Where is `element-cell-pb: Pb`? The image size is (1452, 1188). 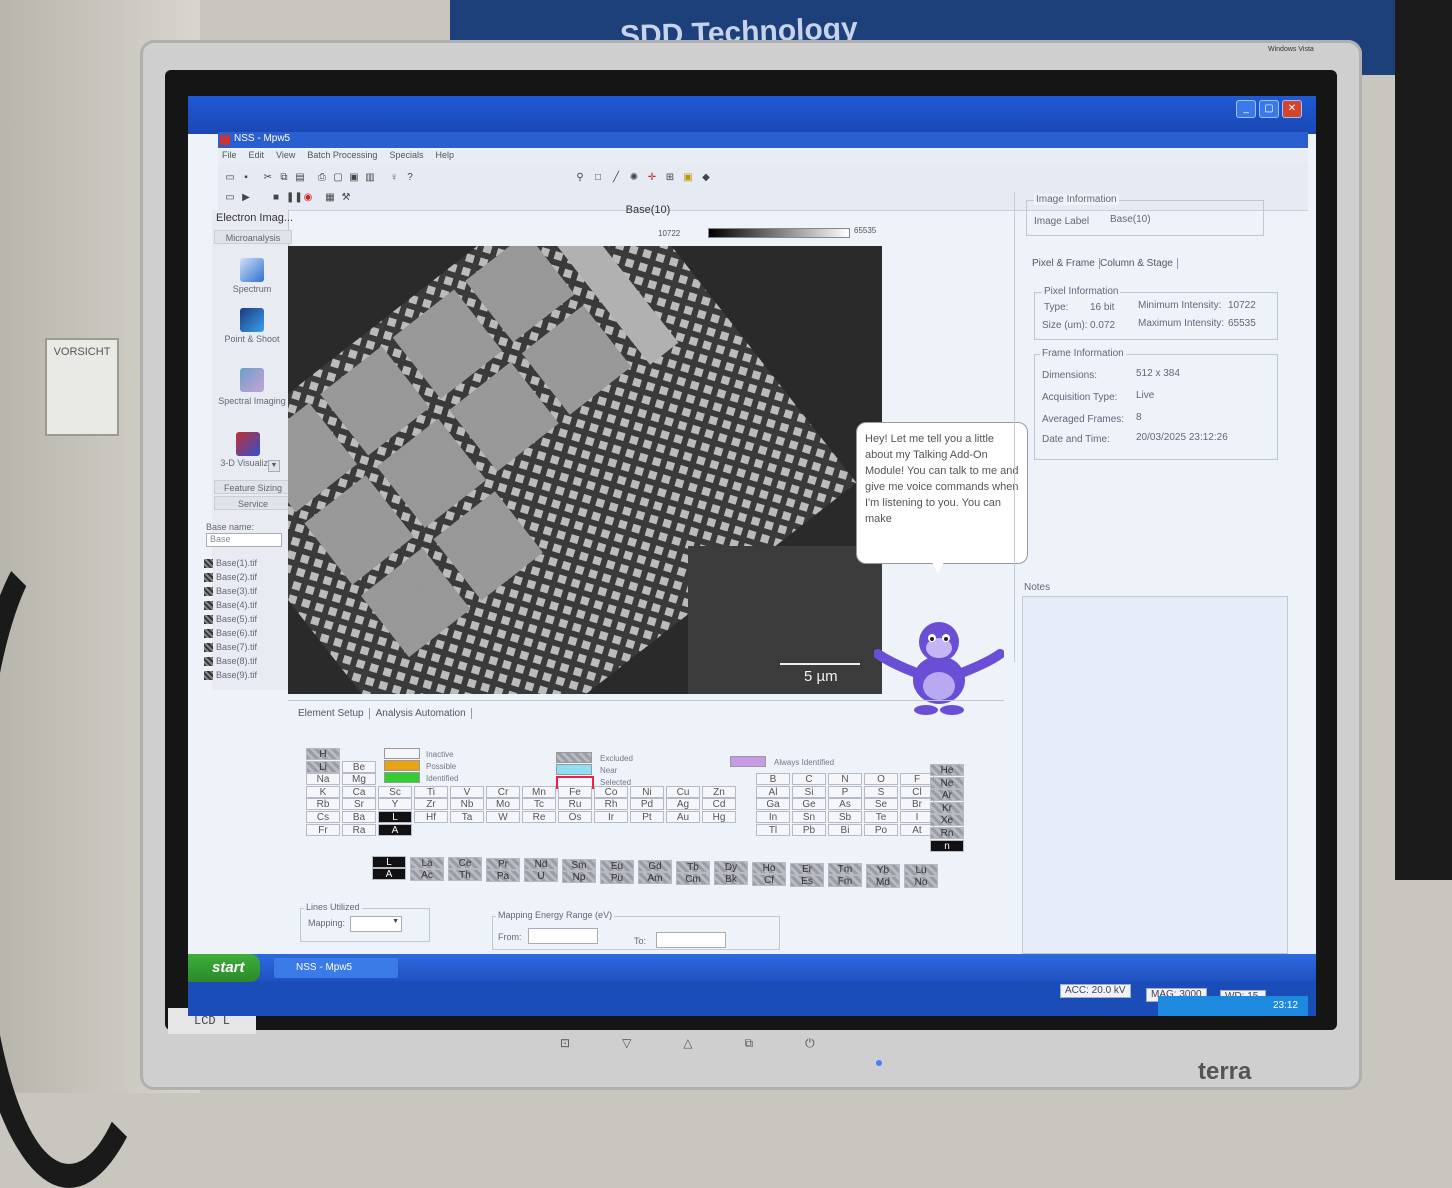
element-cell-pb: Pb is located at coordinates (809, 829).